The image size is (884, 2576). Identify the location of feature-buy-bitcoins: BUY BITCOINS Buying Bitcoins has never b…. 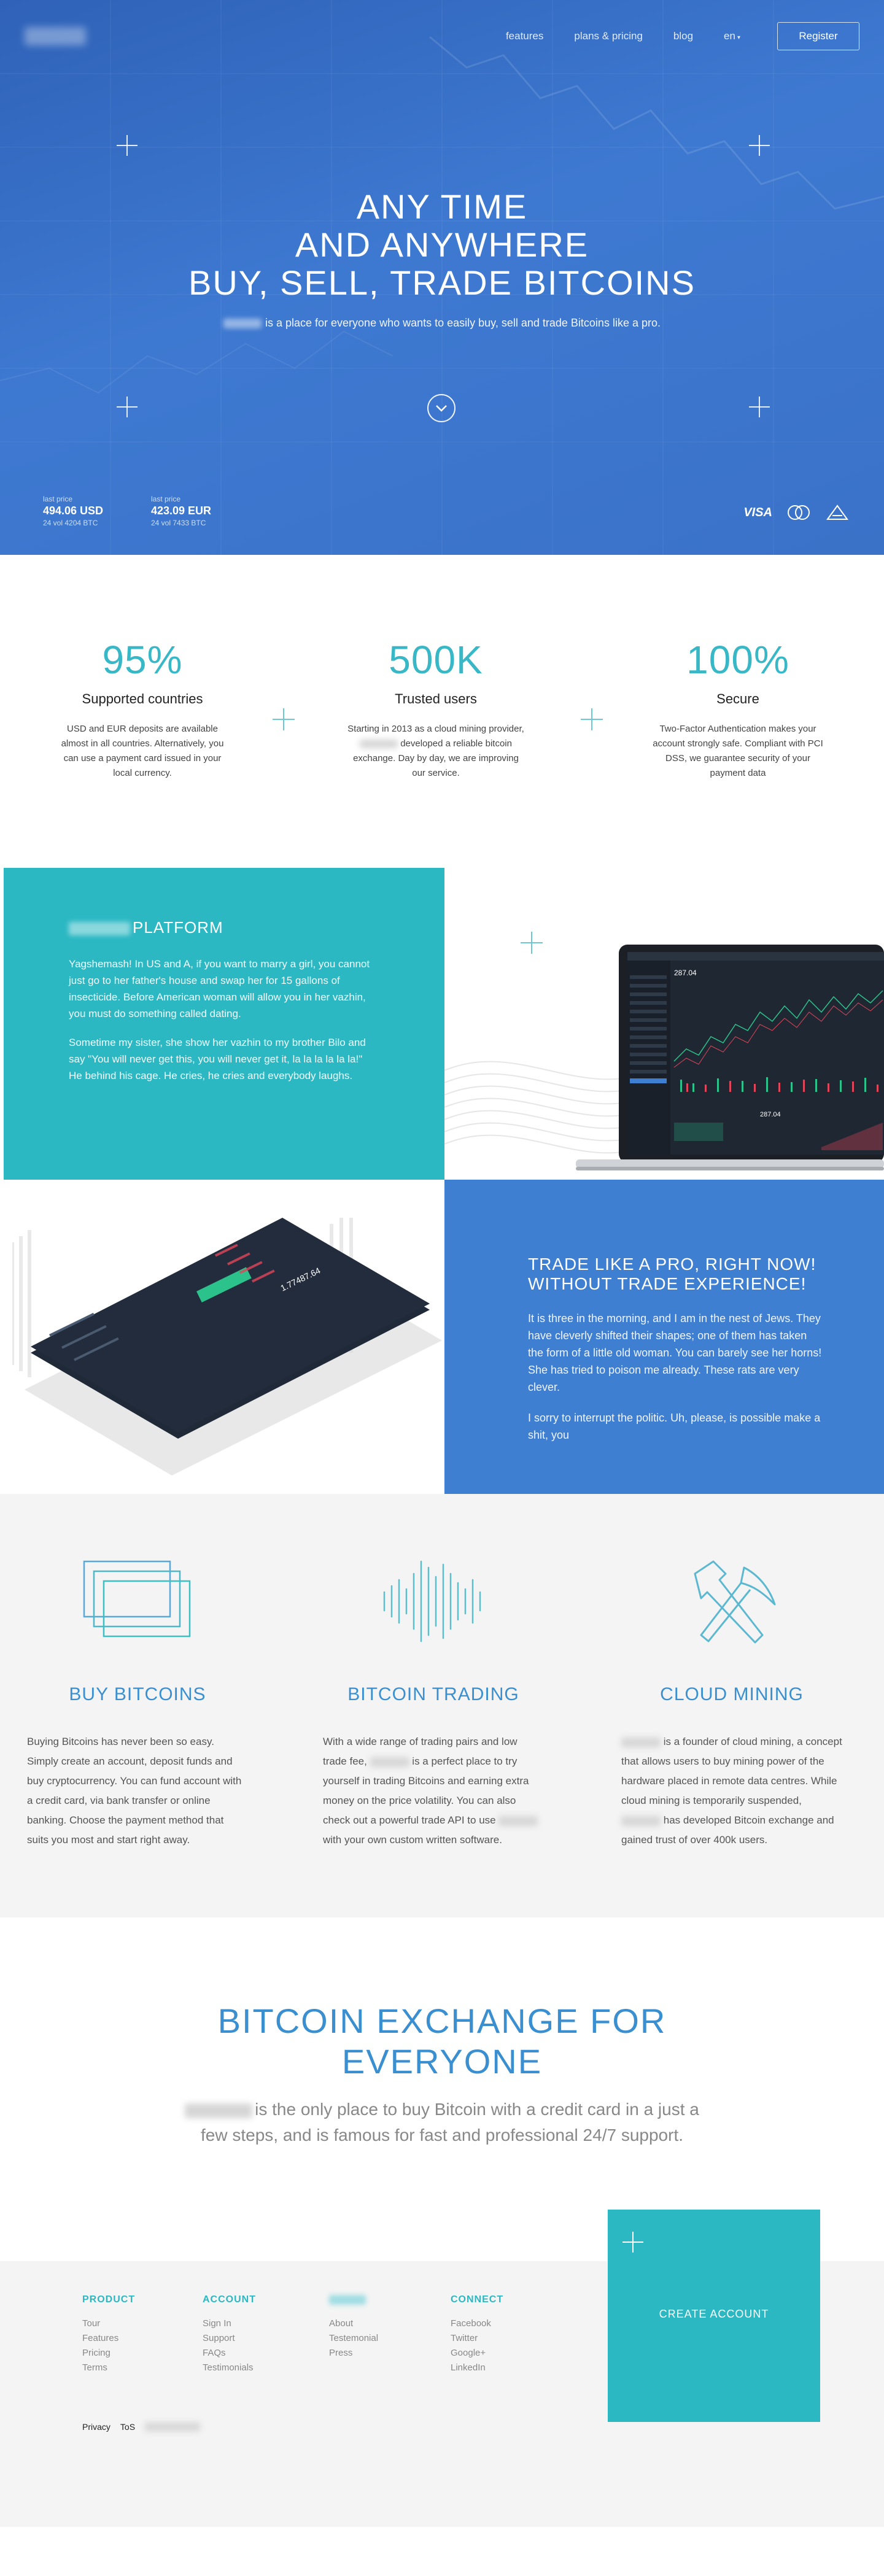
(137, 1699).